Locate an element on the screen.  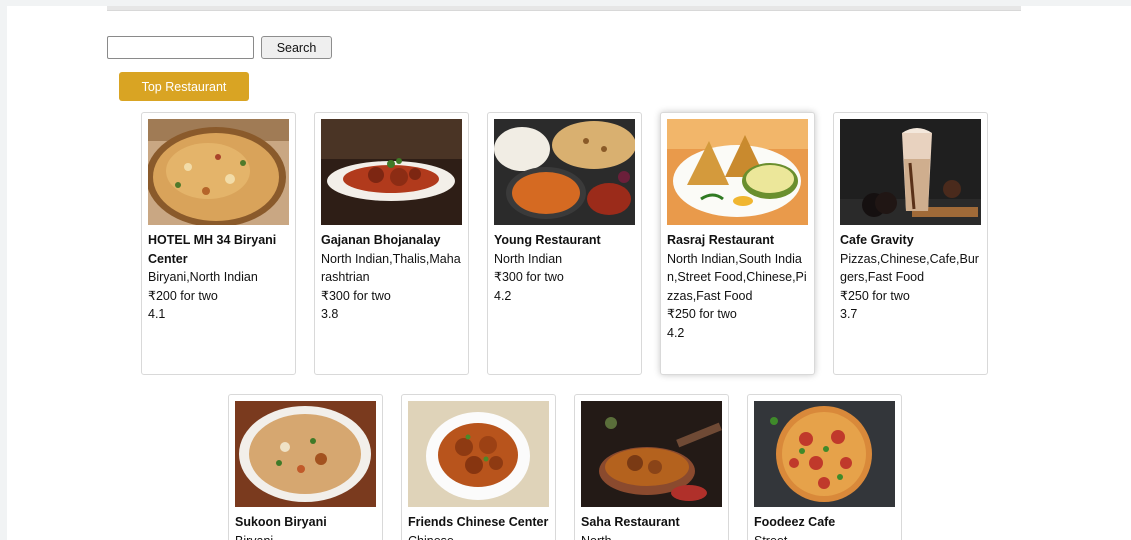
biryani-bowl-image is located at coordinates (305, 454).